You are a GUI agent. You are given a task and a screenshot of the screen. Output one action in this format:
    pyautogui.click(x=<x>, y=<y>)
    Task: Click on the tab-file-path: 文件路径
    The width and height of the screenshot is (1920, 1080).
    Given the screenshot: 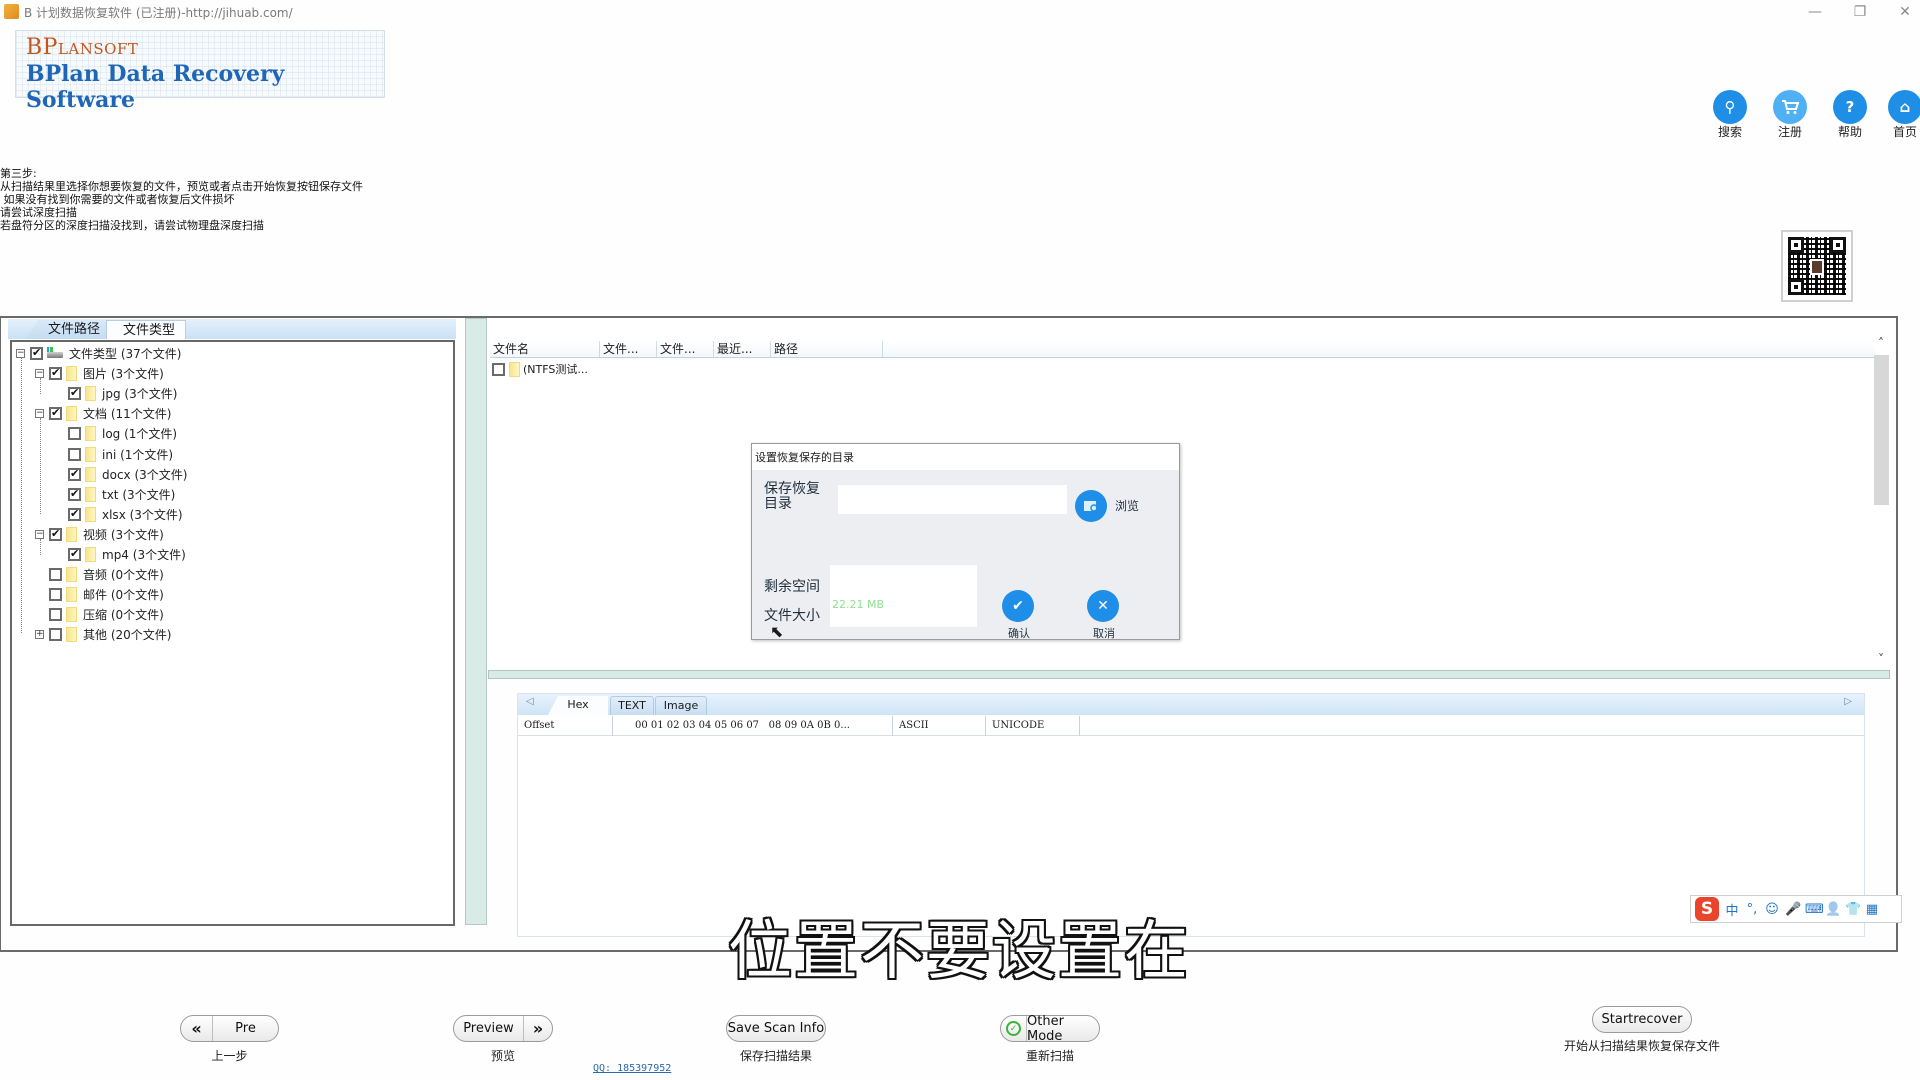 What is the action you would take?
    pyautogui.click(x=71, y=329)
    